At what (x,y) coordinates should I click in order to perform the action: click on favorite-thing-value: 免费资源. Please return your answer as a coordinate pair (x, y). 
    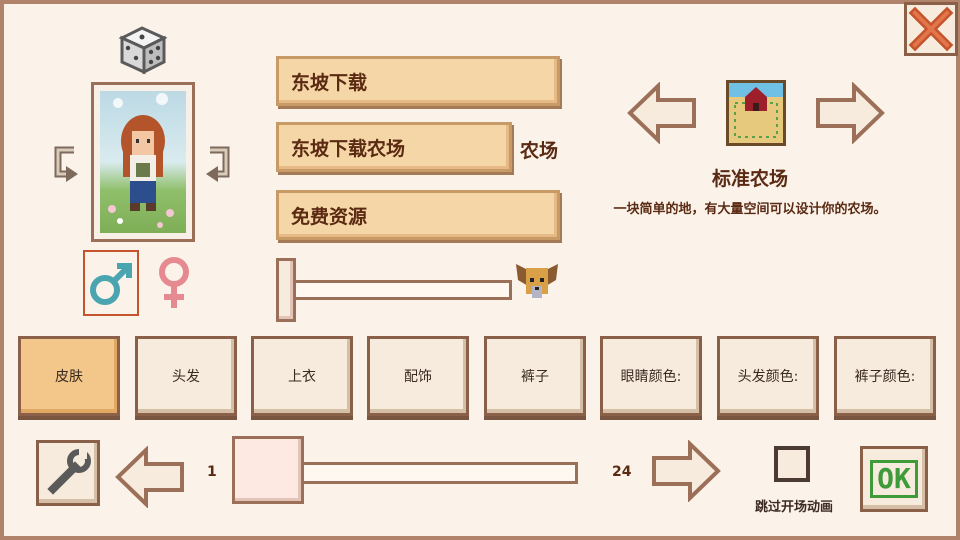
    Looking at the image, I should click on (329, 216).